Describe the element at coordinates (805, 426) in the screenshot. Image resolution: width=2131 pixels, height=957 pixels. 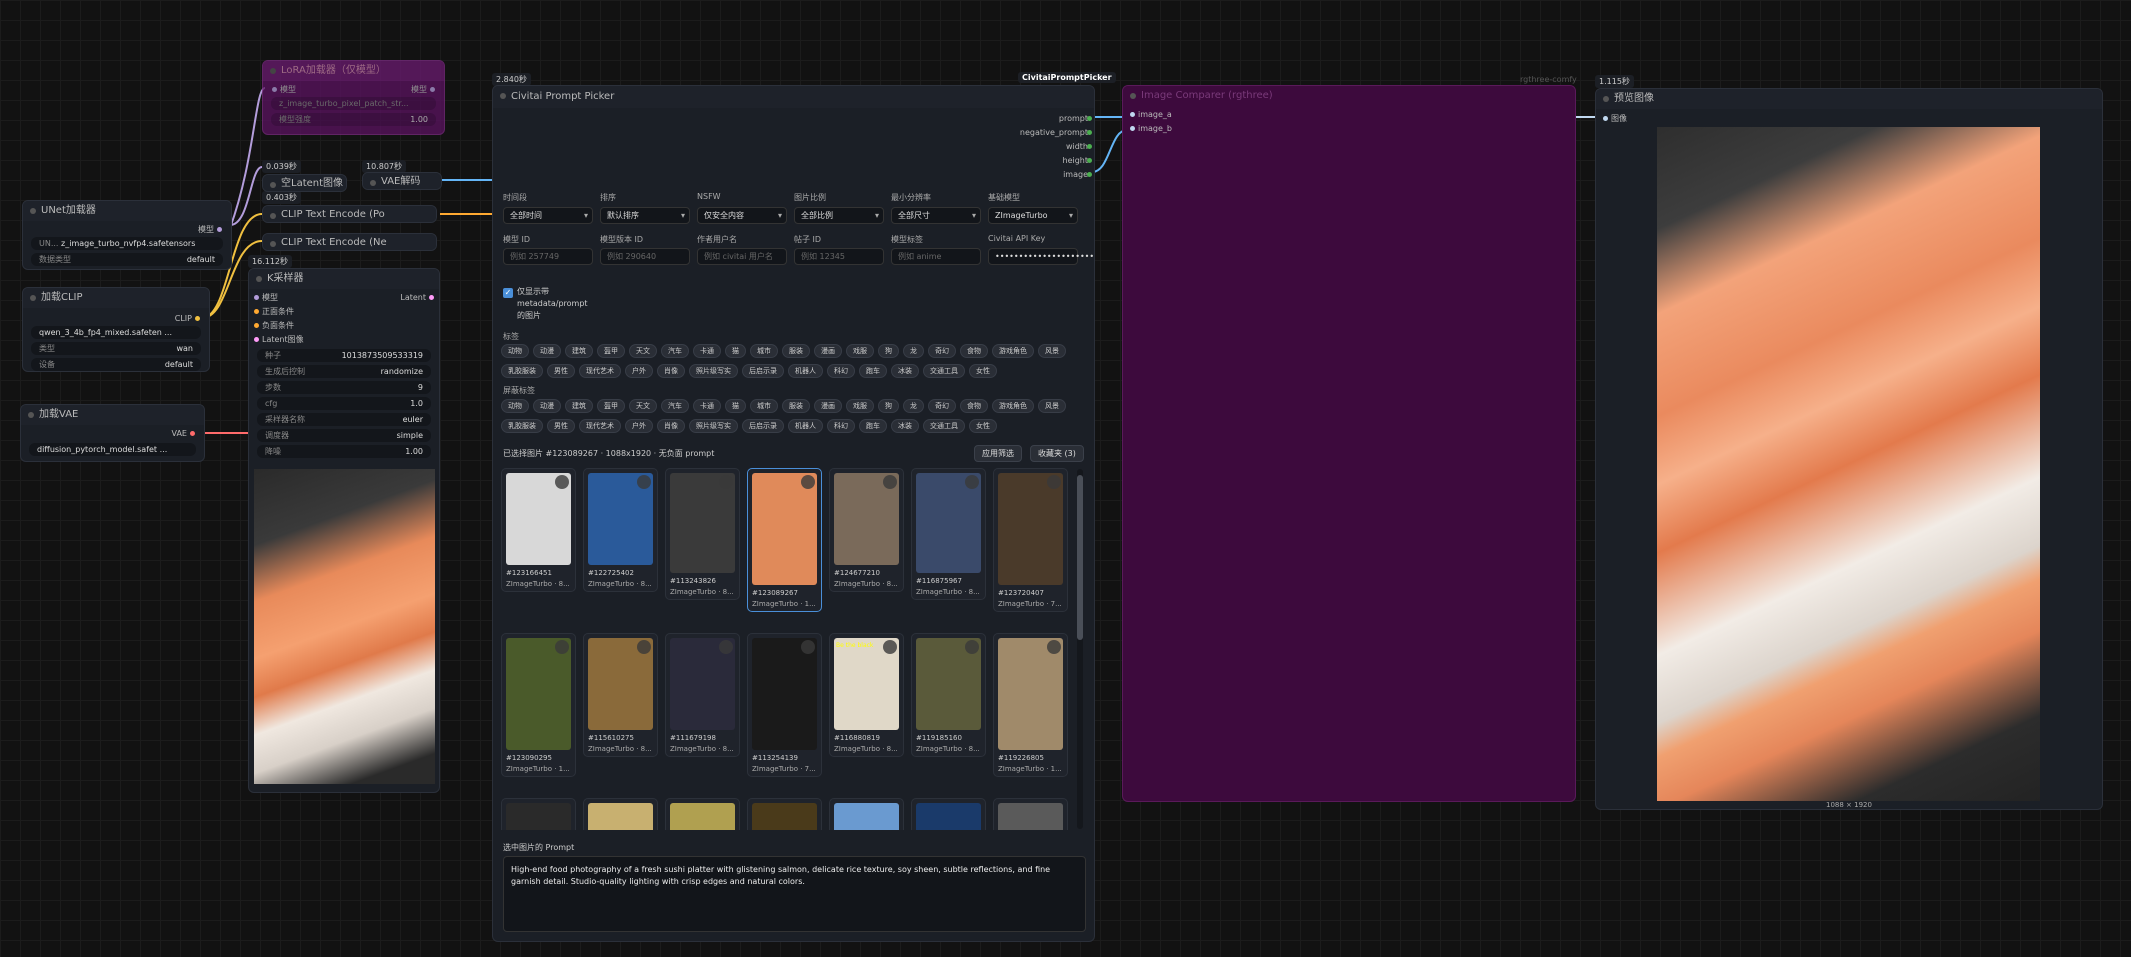
I see `block-tag-chip: 机器人` at that location.